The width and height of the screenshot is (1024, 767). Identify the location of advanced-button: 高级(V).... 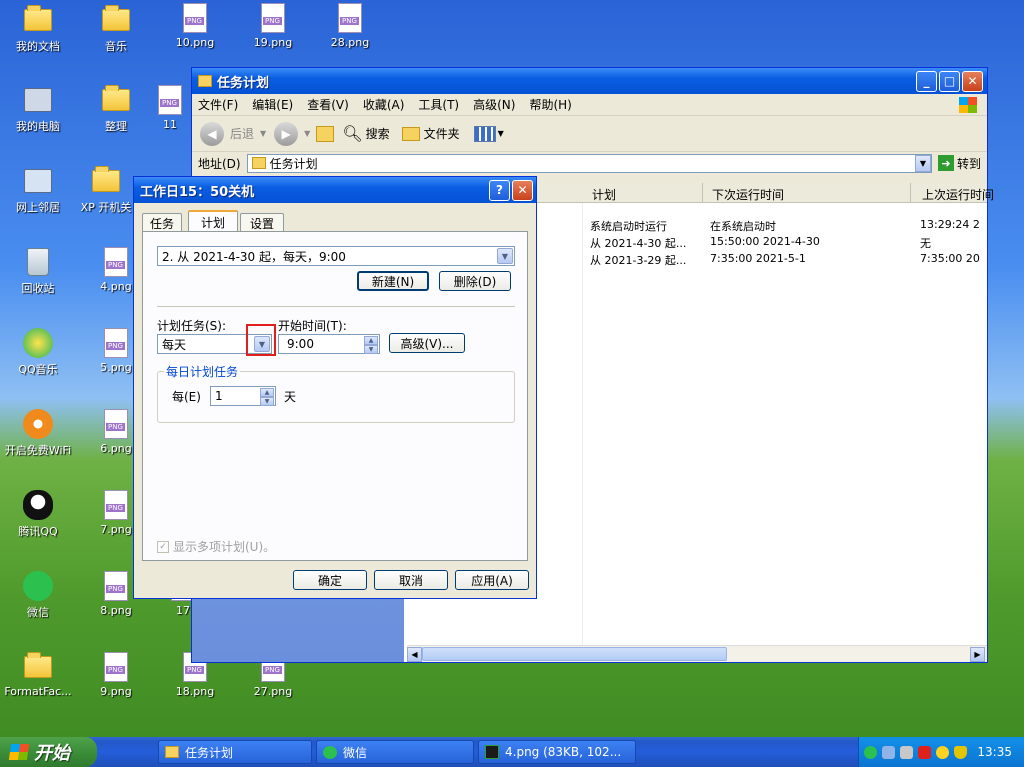
(427, 343).